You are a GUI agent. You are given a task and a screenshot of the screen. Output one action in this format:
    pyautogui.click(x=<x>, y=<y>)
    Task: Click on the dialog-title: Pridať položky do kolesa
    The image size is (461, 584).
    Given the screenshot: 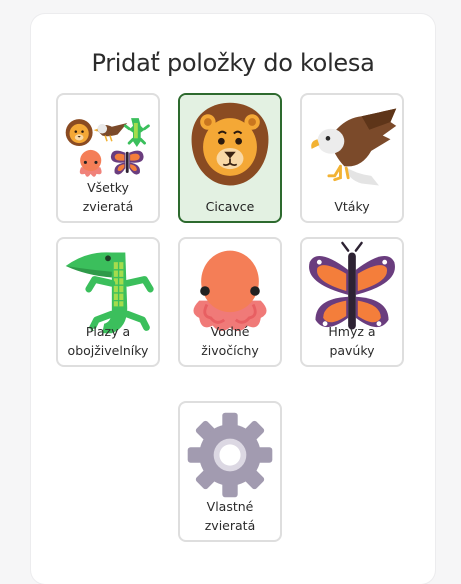 What is the action you would take?
    pyautogui.click(x=233, y=63)
    